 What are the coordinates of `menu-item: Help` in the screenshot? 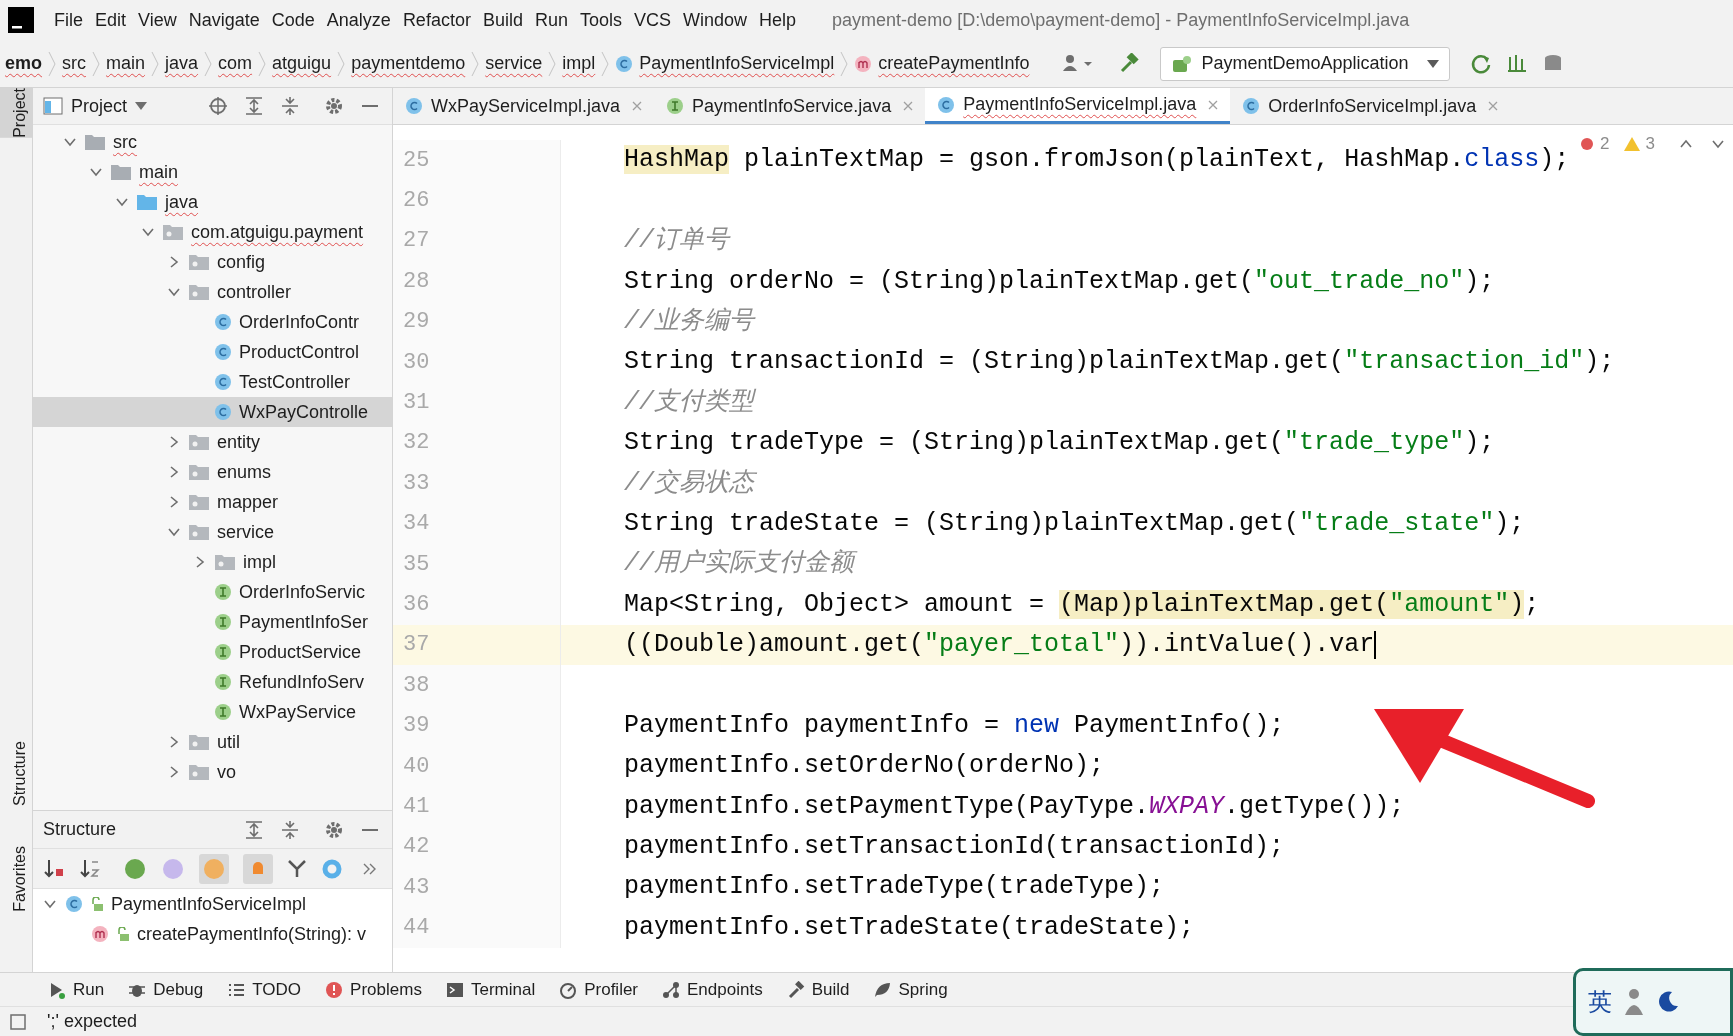 It's located at (778, 20).